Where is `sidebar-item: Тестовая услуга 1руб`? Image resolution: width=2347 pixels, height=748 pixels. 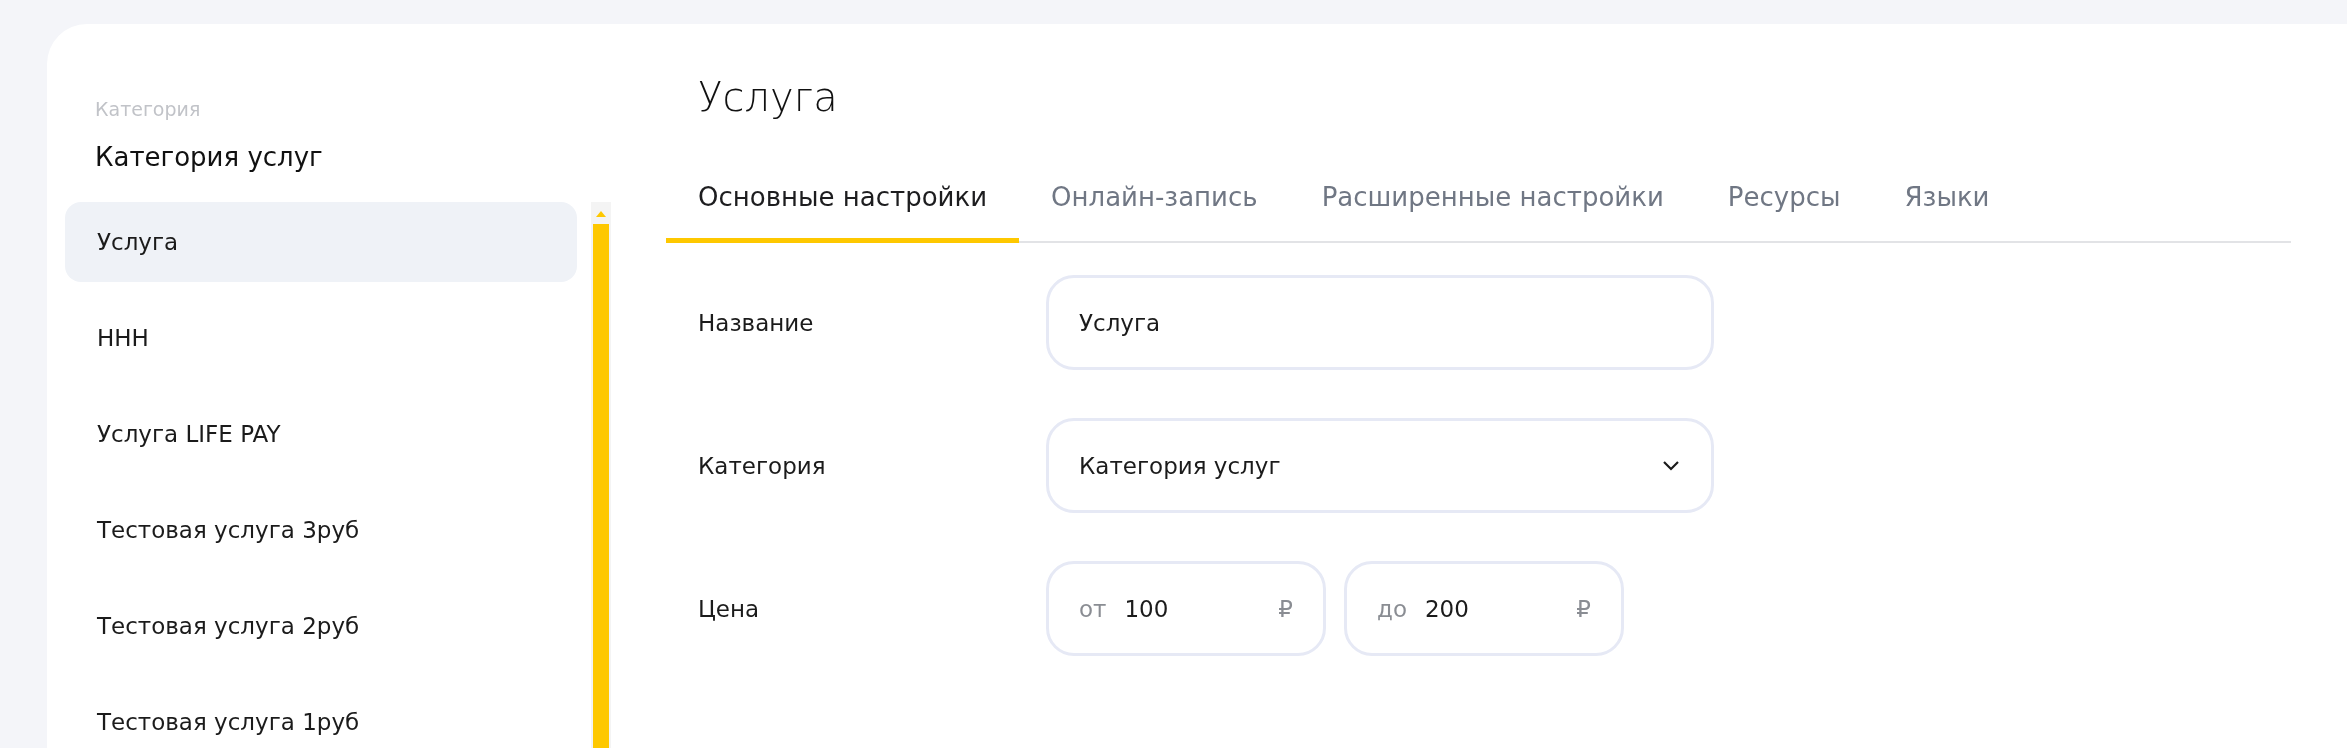
sidebar-item: Тестовая услуга 1руб is located at coordinates (321, 715).